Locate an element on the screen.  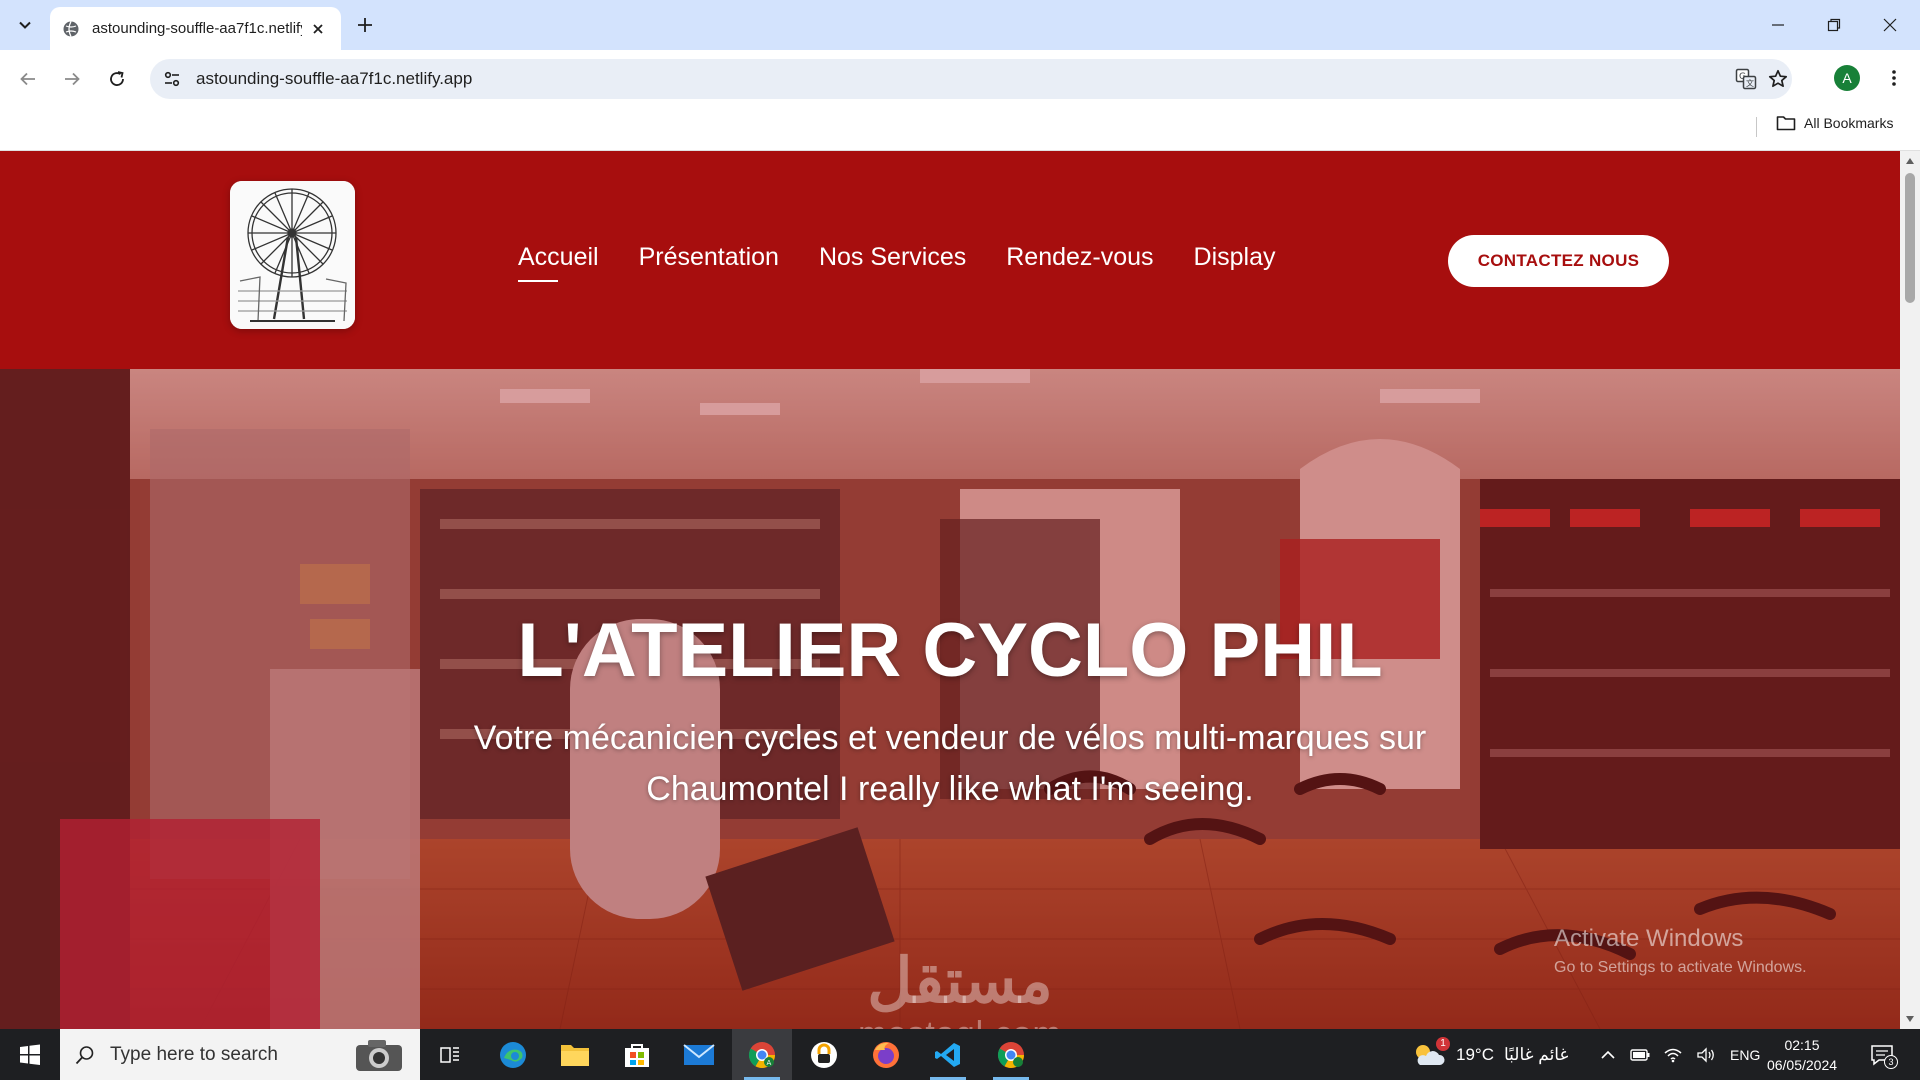
weather-widget: 1 19°C غائم غالبًا is located at coordinates (1490, 1054).